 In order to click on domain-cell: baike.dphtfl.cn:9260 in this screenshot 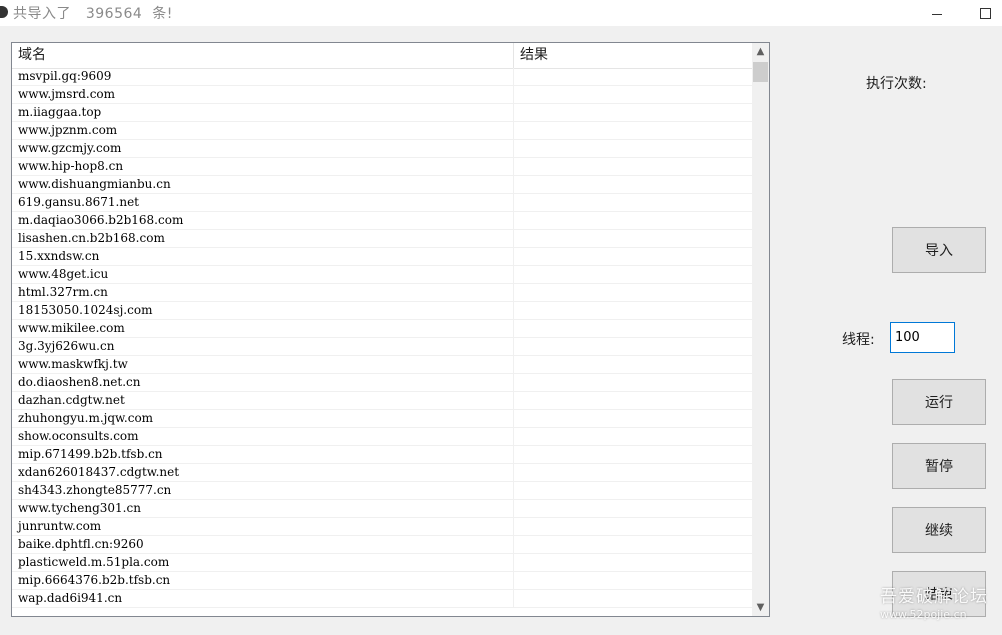, I will do `click(263, 544)`.